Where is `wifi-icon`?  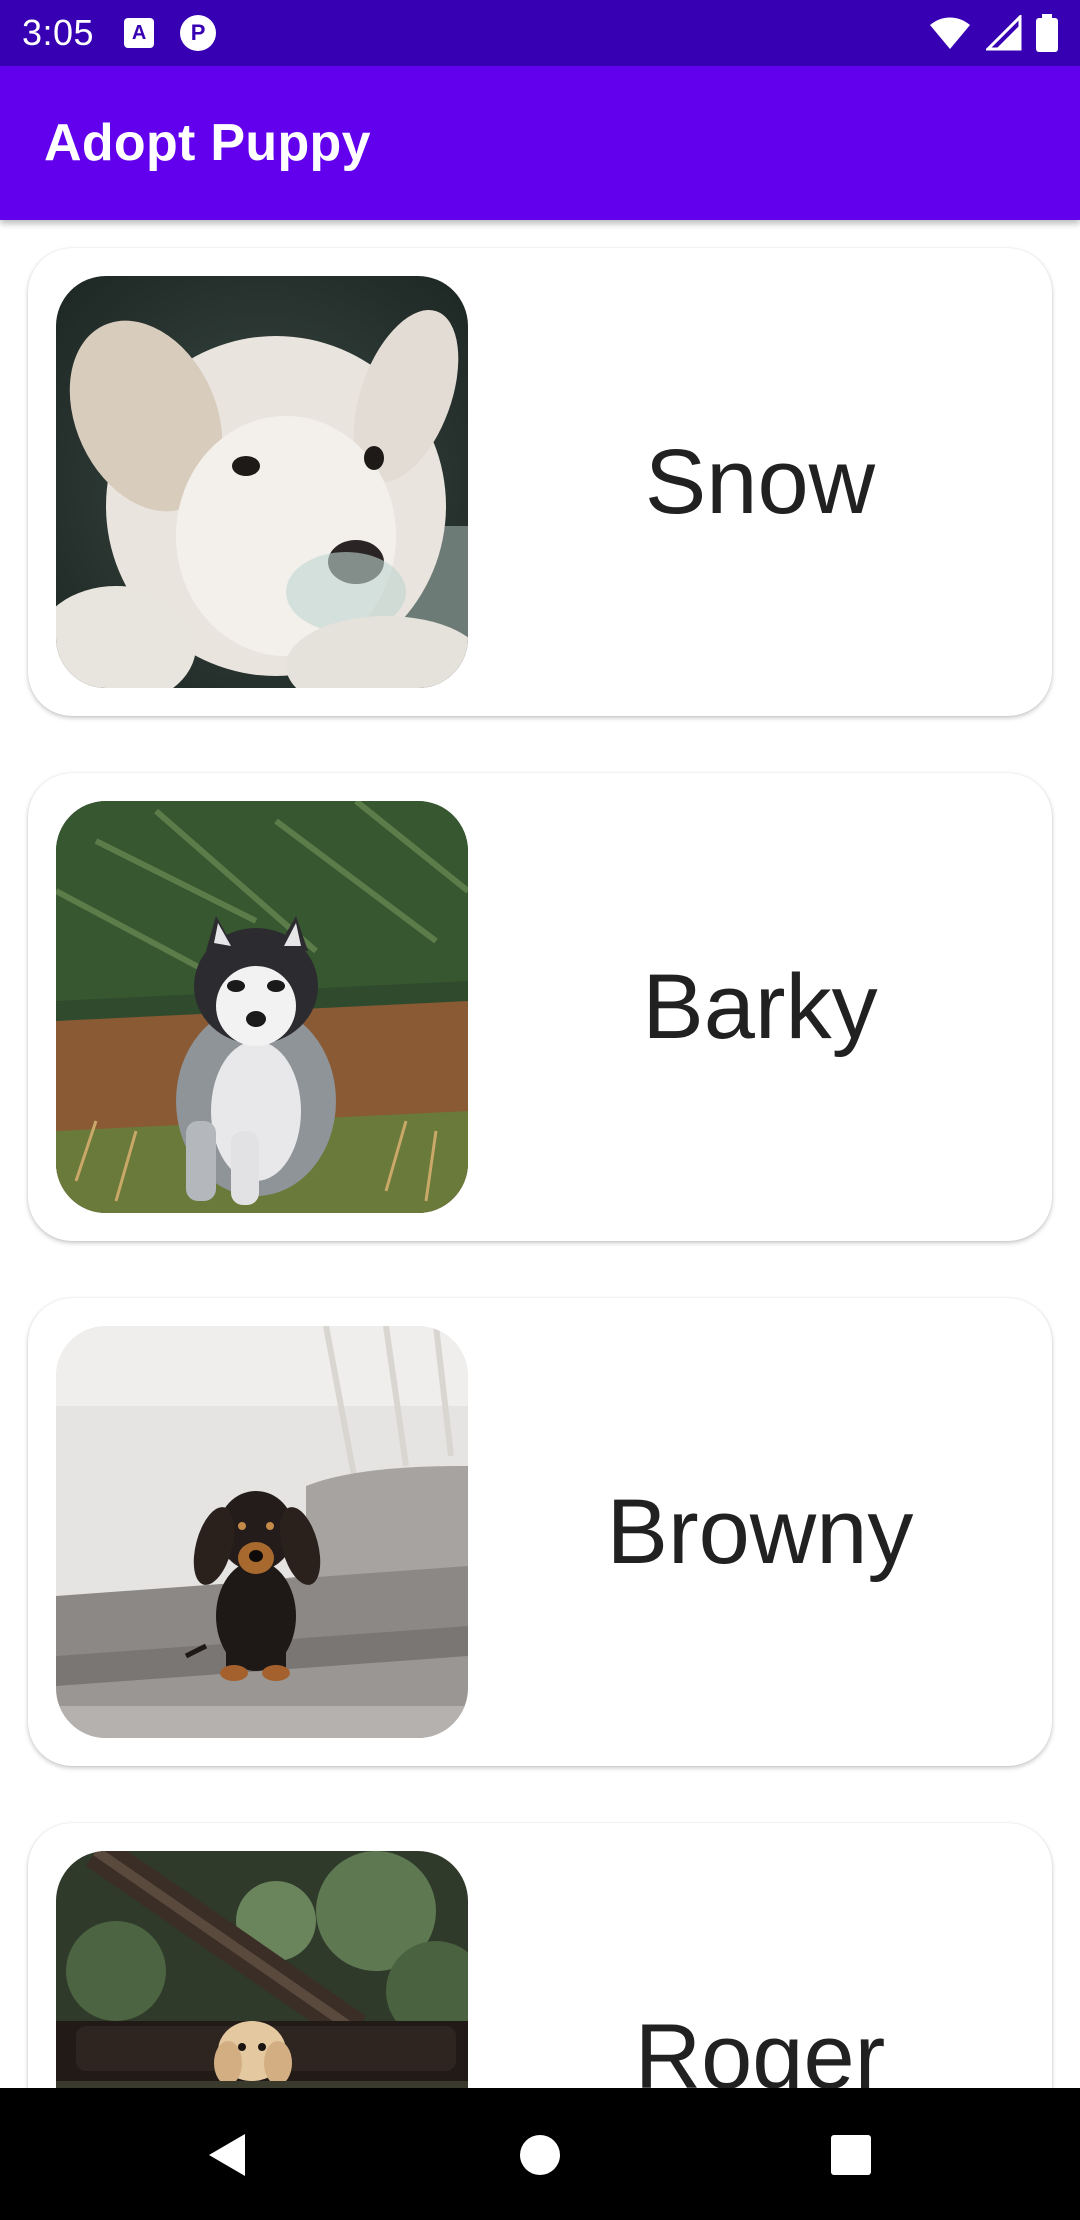
wifi-icon is located at coordinates (950, 33).